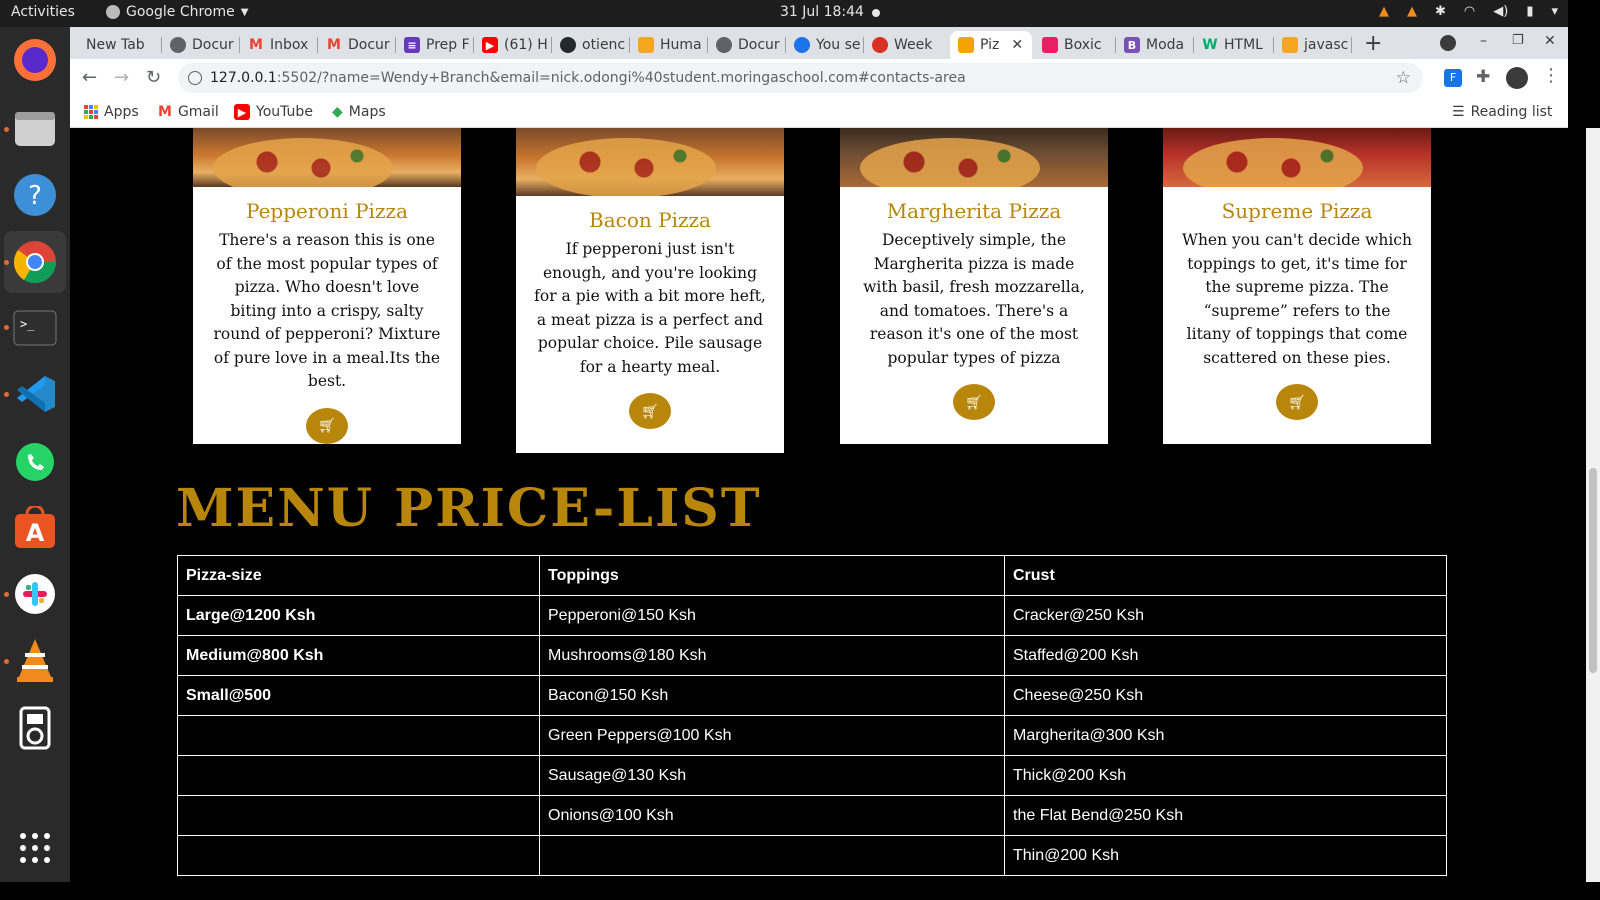 Image resolution: width=1600 pixels, height=900 pixels. Describe the element at coordinates (1554, 11) in the screenshot. I see `power-menu-icon: ▾` at that location.